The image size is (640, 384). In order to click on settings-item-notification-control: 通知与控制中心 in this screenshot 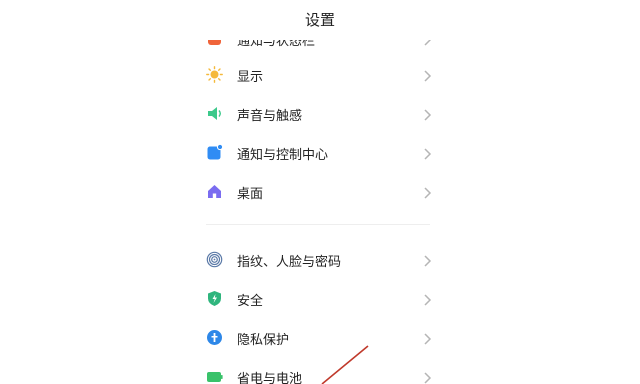, I will do `click(321, 152)`.